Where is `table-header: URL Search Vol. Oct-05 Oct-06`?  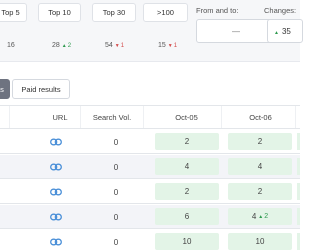
table-header: URL Search Vol. Oct-05 Oct-06 is located at coordinates (150, 117).